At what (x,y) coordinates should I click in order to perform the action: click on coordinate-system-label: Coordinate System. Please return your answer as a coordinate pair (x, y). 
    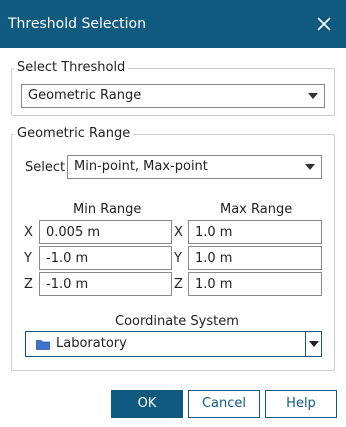
    Looking at the image, I should click on (177, 321).